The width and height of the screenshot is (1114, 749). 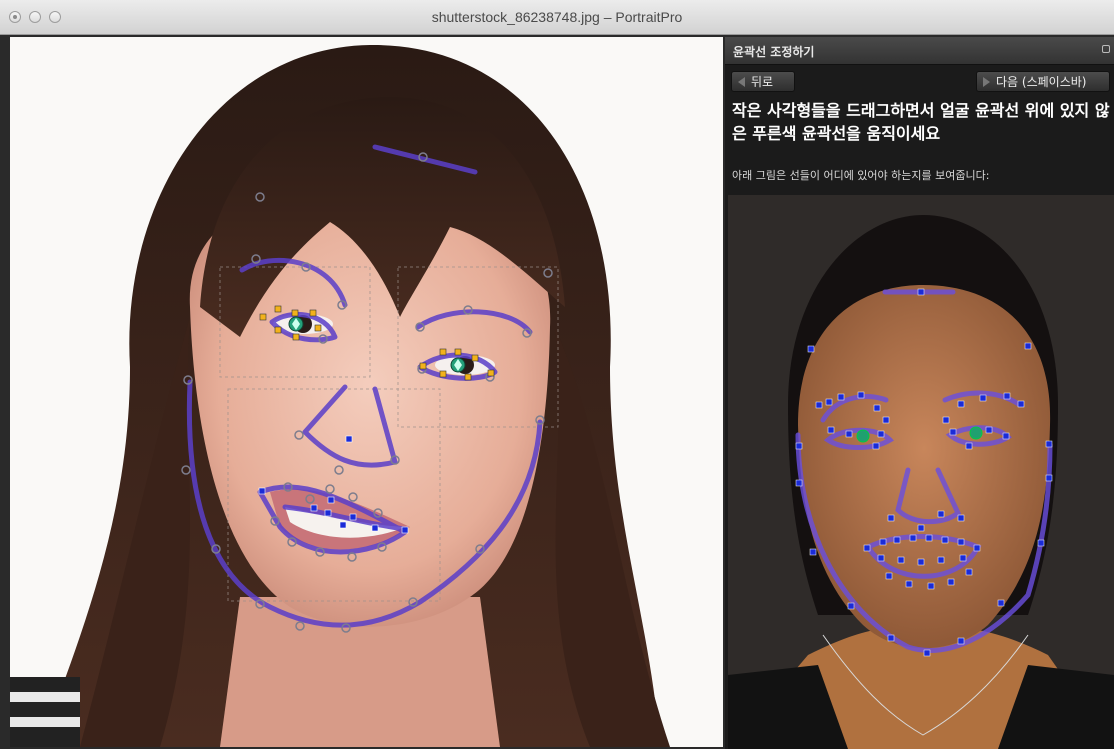 I want to click on back-button: 뒤로, so click(x=763, y=81).